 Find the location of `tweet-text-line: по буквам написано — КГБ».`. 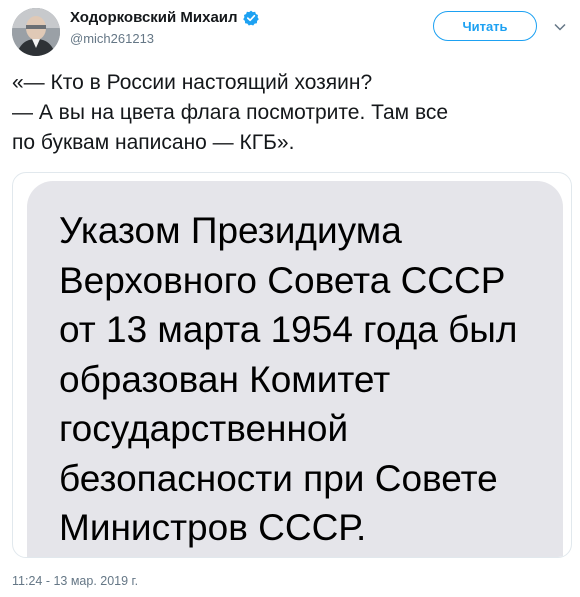

tweet-text-line: по буквам написано — КГБ». is located at coordinates (153, 142).